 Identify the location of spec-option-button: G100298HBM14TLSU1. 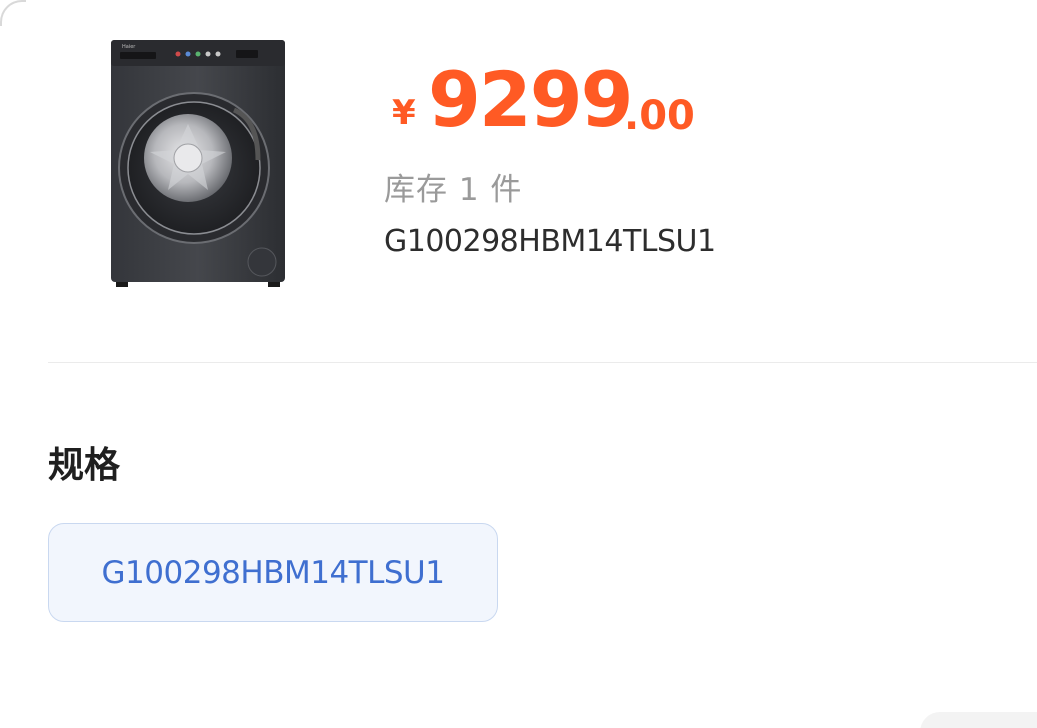
(273, 572).